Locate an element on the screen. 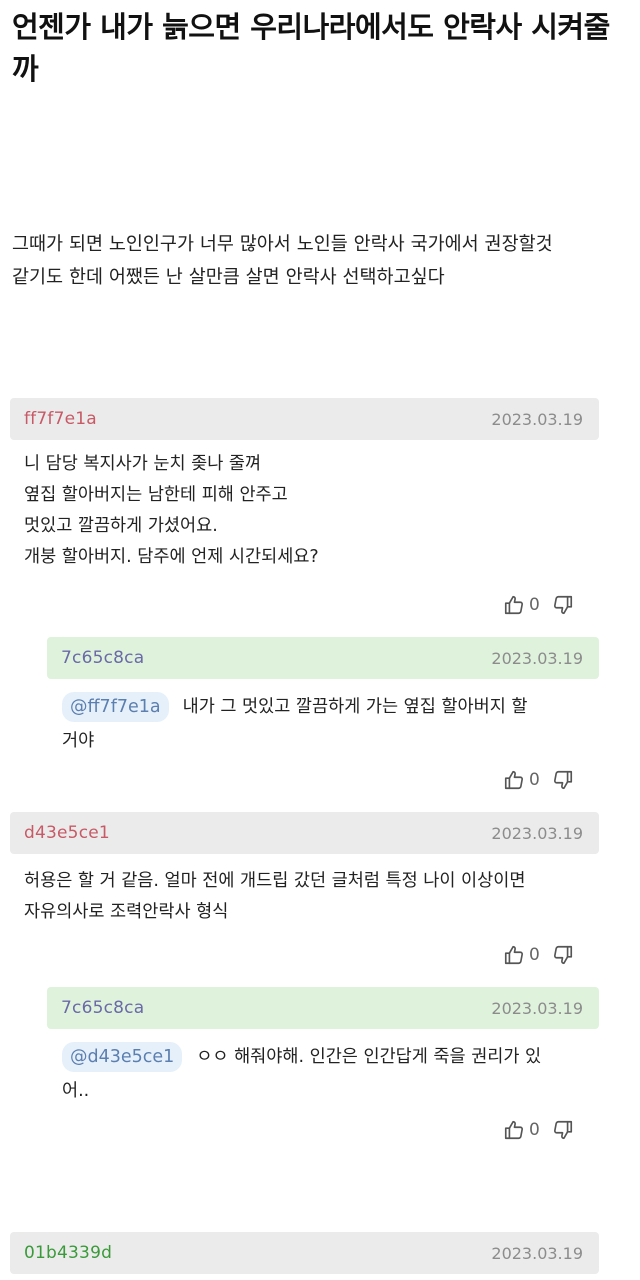  comment-header: d43e5ce1 2023.03.19 is located at coordinates (304, 833).